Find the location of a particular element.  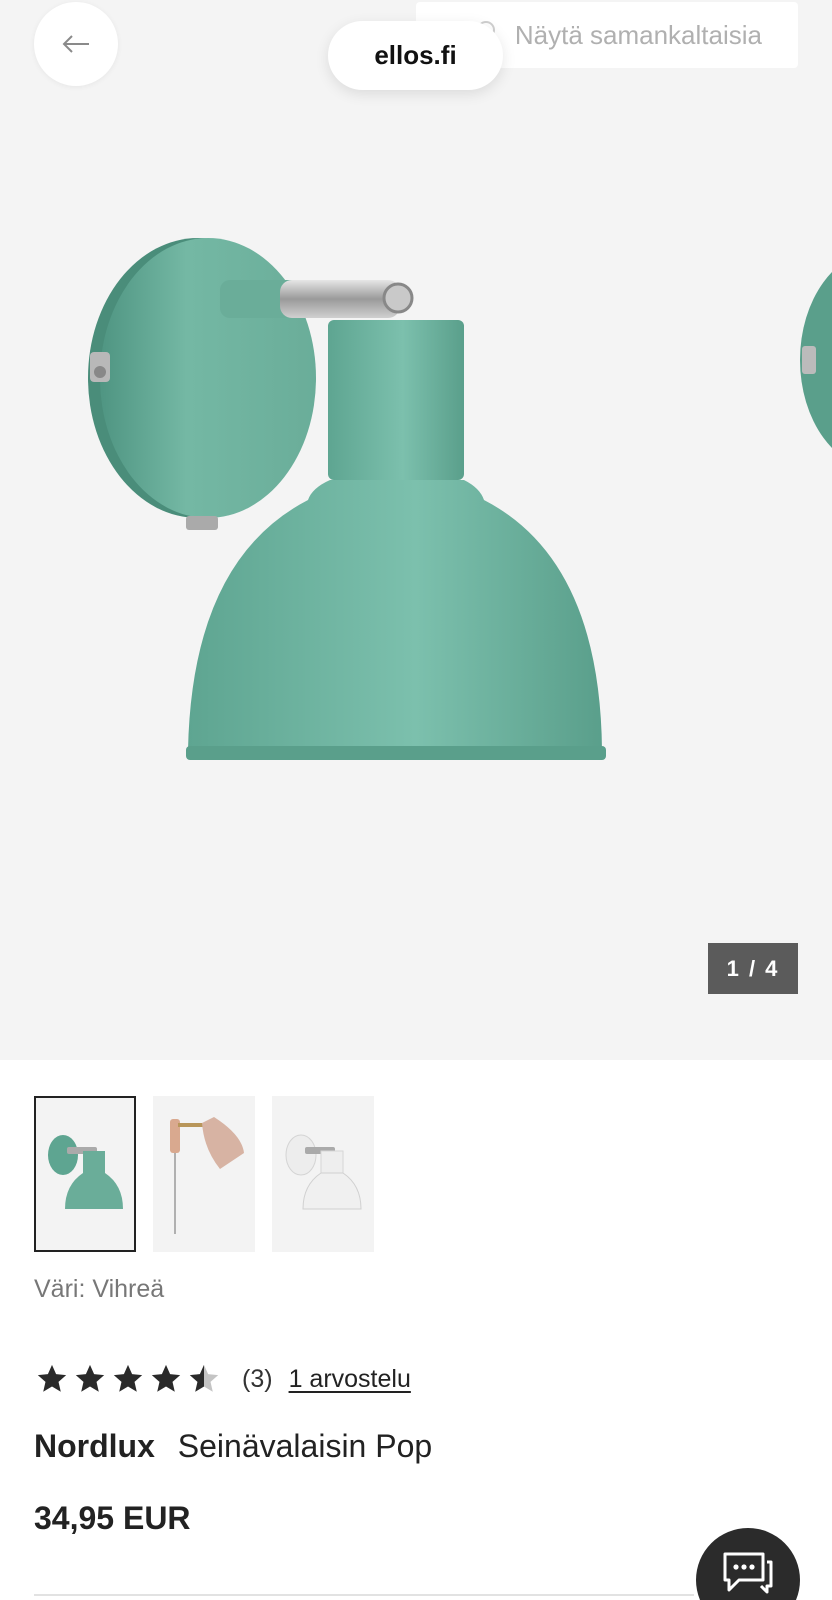

back-button is located at coordinates (76, 44).